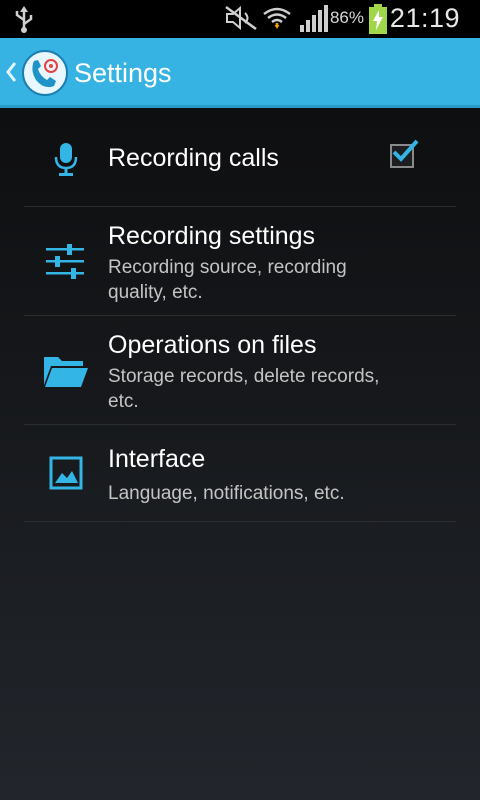 The image size is (480, 800). I want to click on setting-summary: Storage records, delete records, etc., so click(244, 389).